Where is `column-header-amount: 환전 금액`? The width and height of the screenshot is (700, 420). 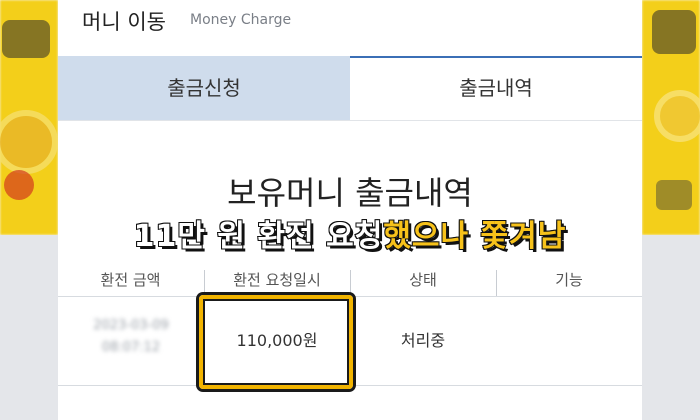
column-header-amount: 환전 금액 is located at coordinates (130, 280).